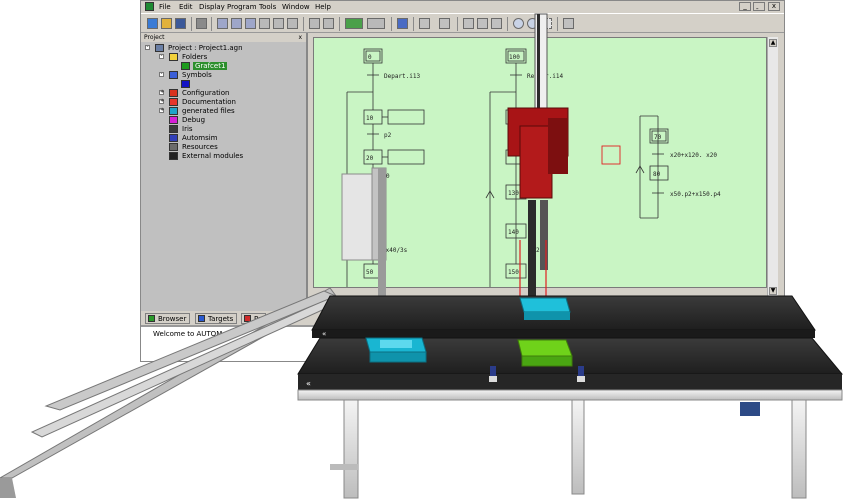  Describe the element at coordinates (493, 374) in the screenshot. I see `sensor-left` at that location.